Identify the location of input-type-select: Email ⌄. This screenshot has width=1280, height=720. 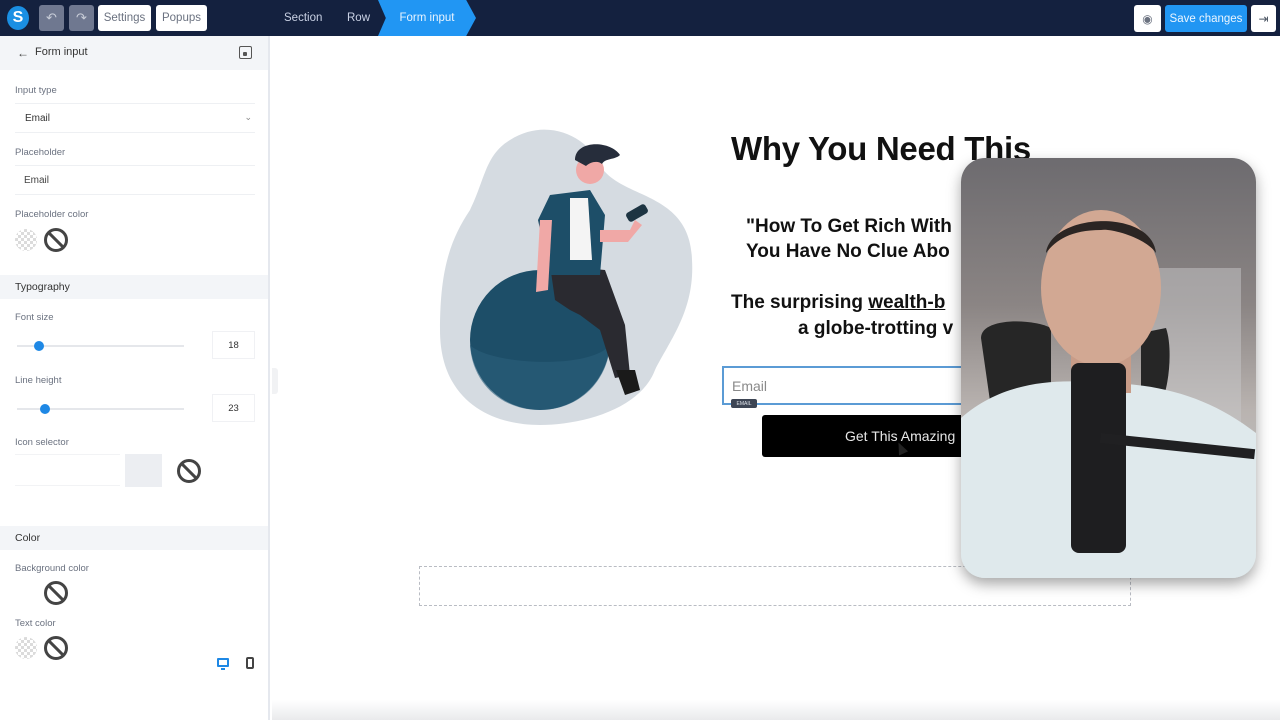
(135, 118).